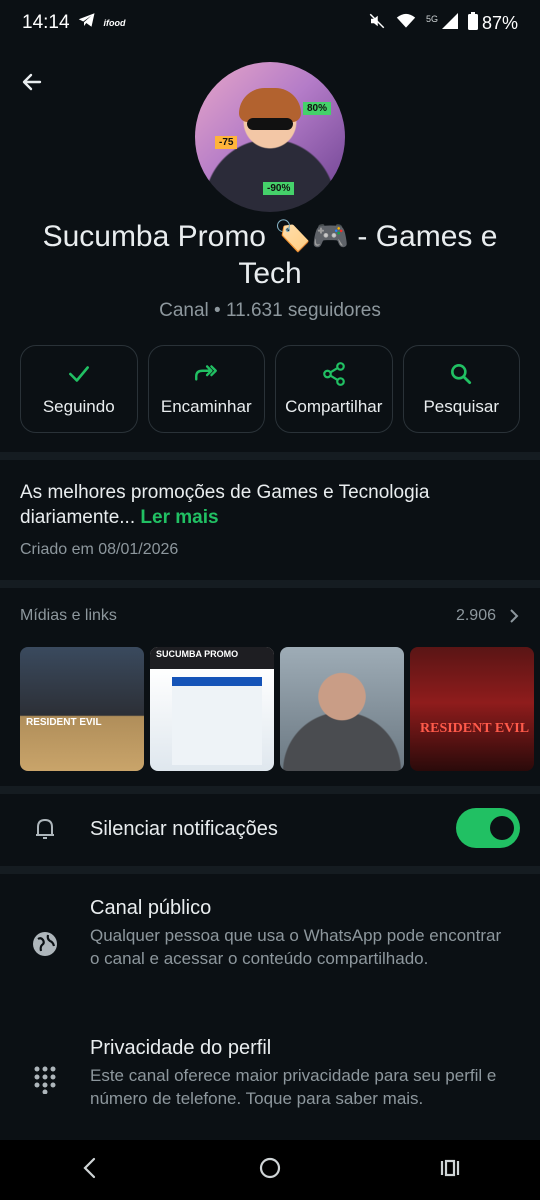 The width and height of the screenshot is (540, 1200). I want to click on search-icon, so click(461, 374).